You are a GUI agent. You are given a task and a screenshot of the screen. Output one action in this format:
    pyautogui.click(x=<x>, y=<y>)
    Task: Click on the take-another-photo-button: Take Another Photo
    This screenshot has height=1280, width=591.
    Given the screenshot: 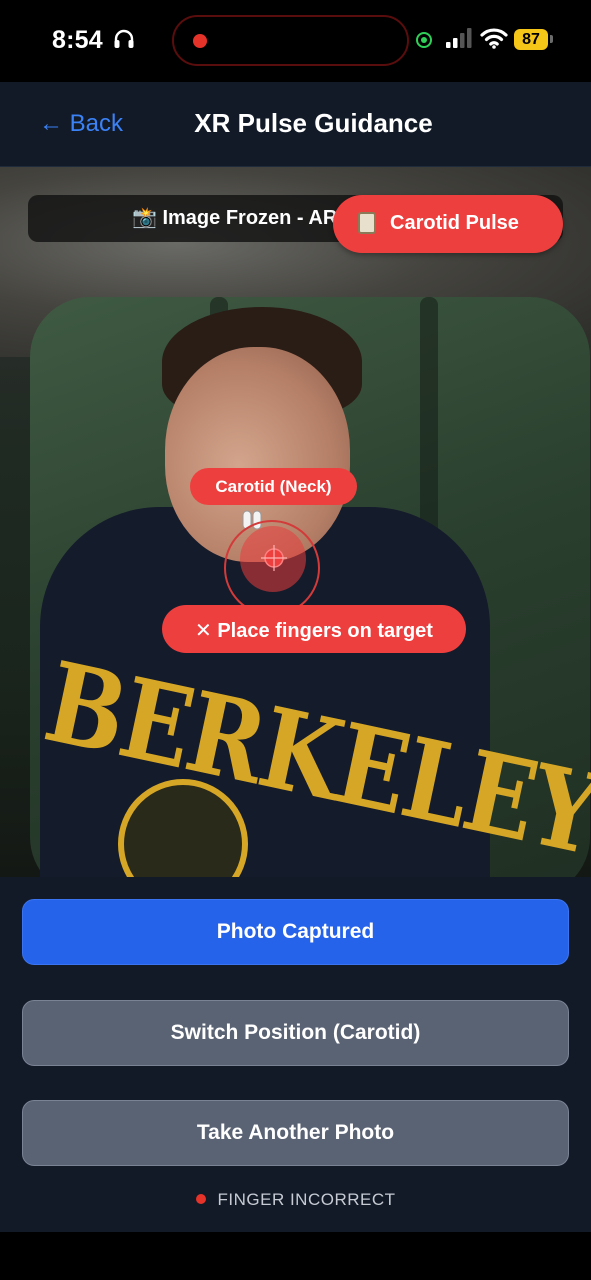 What is the action you would take?
    pyautogui.click(x=295, y=1133)
    